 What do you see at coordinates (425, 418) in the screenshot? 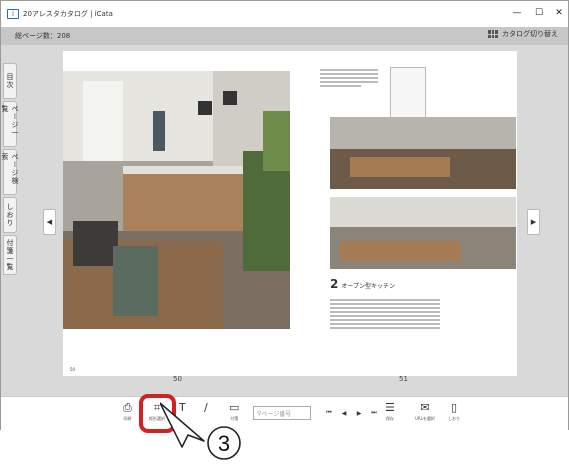
I see `catalog-select-label: URLを選択` at bounding box center [425, 418].